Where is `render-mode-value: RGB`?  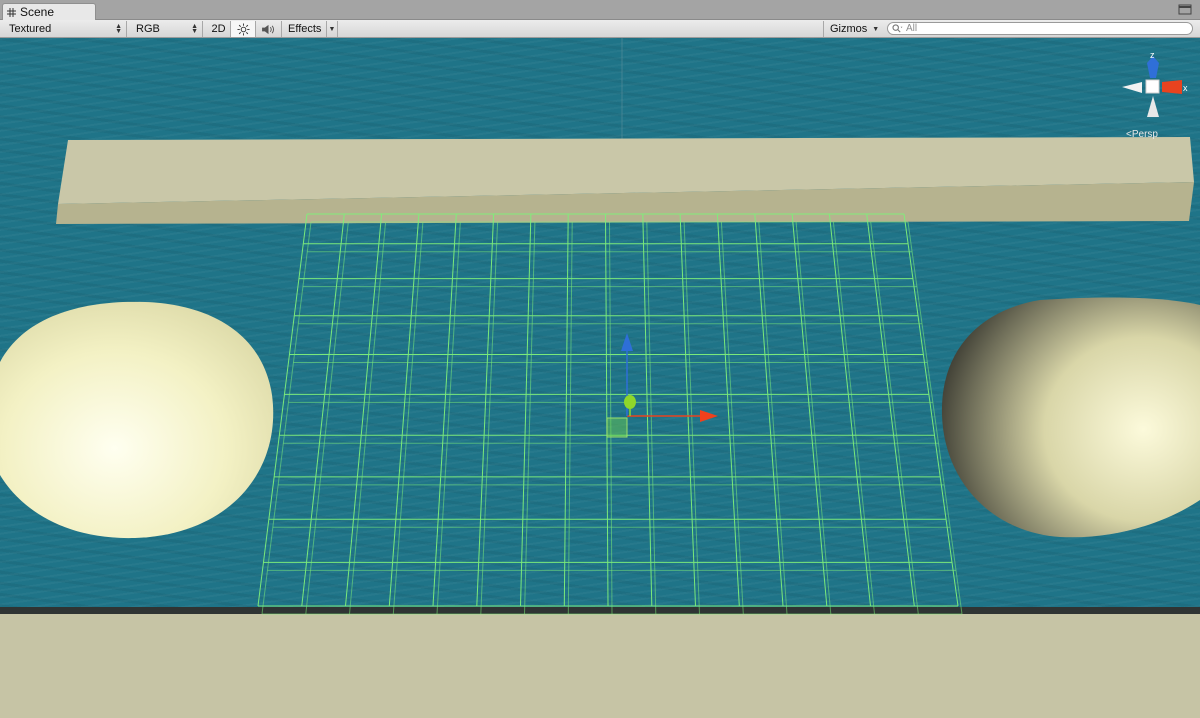
render-mode-value: RGB is located at coordinates (148, 29).